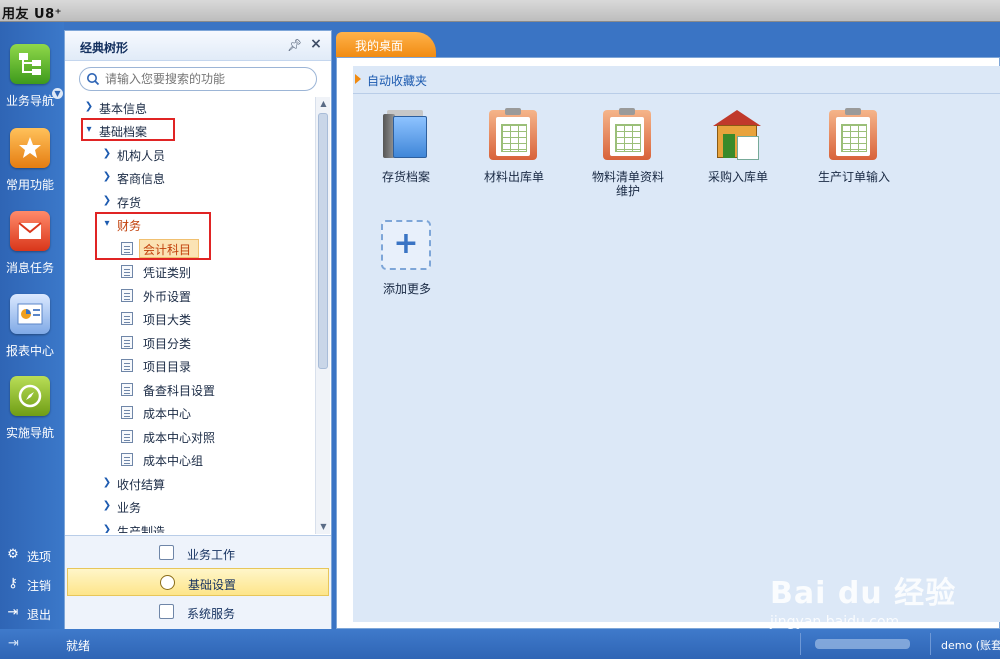 The image size is (1000, 659). I want to click on tile-label: 材料出库单, so click(513, 177).